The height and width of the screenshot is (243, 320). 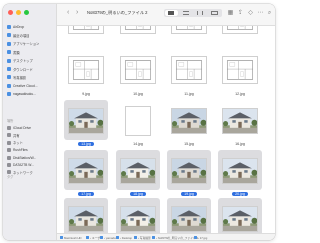 What do you see at coordinates (19, 27) in the screenshot?
I see `sidebar-item-label: AirDrop` at bounding box center [19, 27].